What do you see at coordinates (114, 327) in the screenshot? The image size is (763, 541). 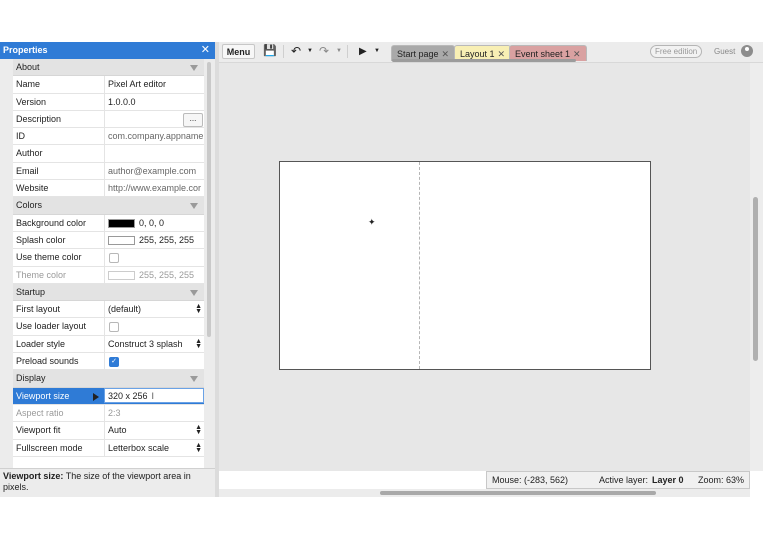 I see `use-loader-layout-checkbox` at bounding box center [114, 327].